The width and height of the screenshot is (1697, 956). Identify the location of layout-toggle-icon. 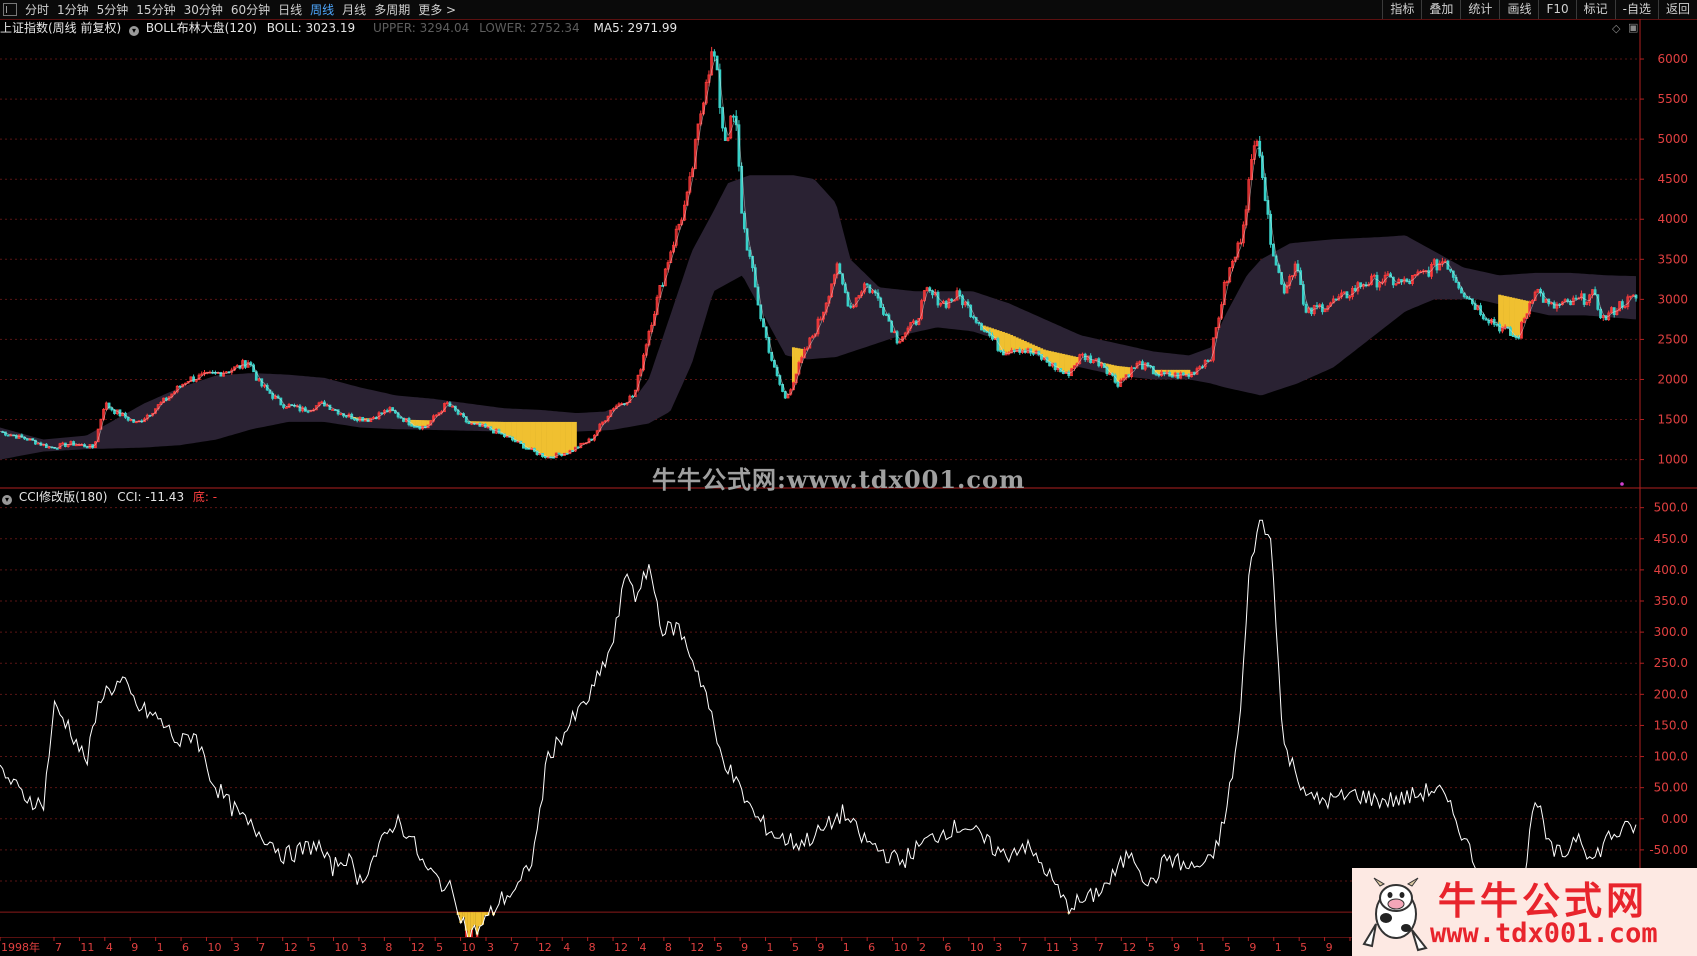
(10, 9).